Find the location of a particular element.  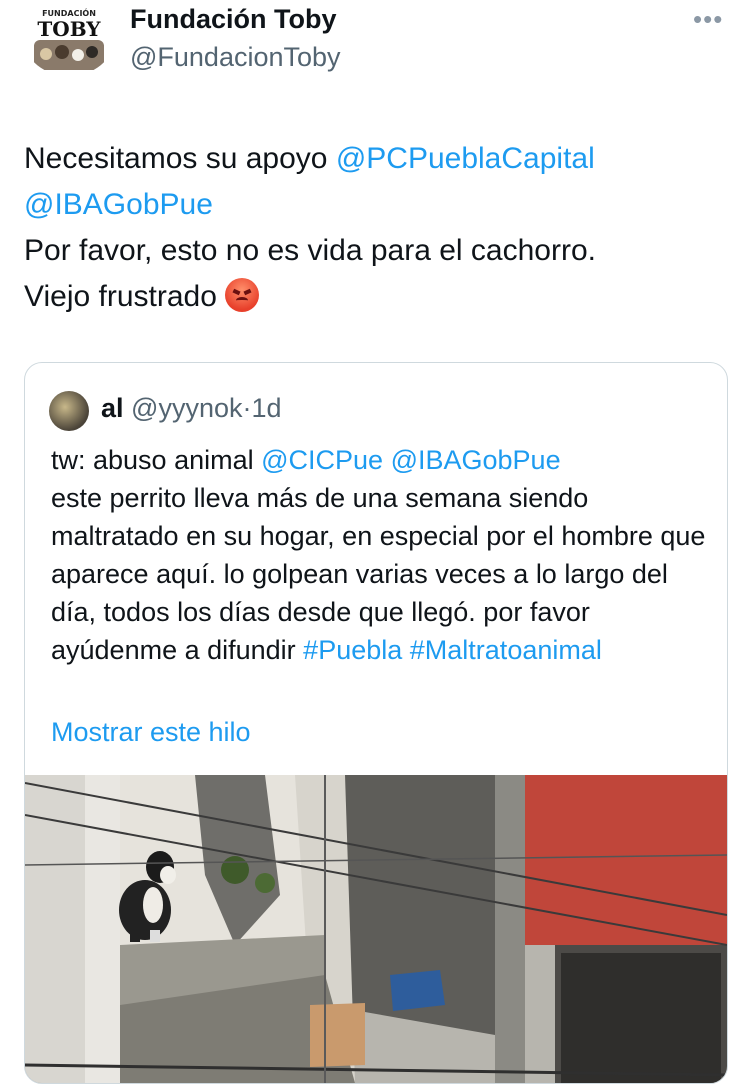

mention-ibagobpue: @IBAGobPue is located at coordinates (118, 204).